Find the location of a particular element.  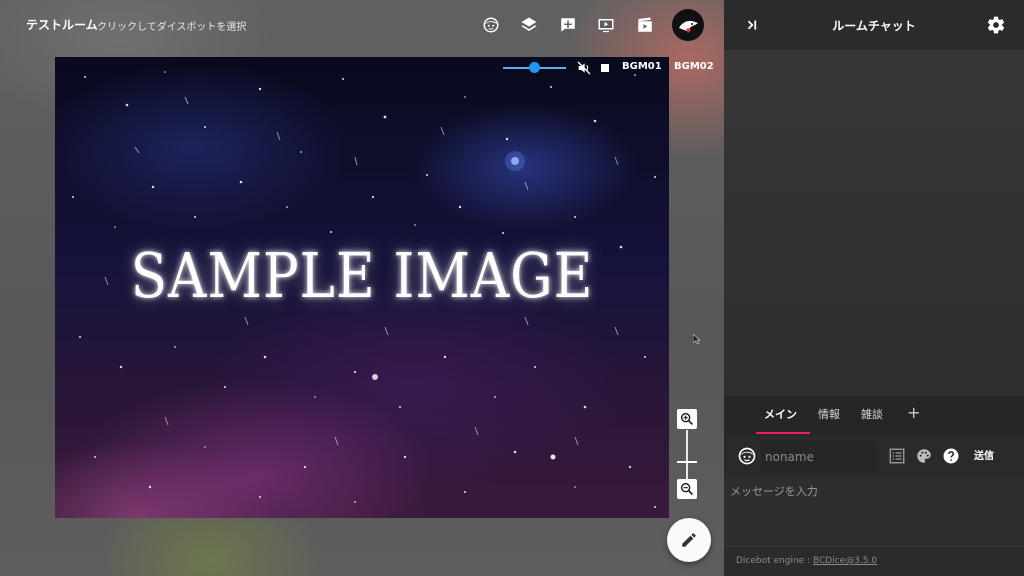

chat-input-row: 送信 is located at coordinates (874, 457).